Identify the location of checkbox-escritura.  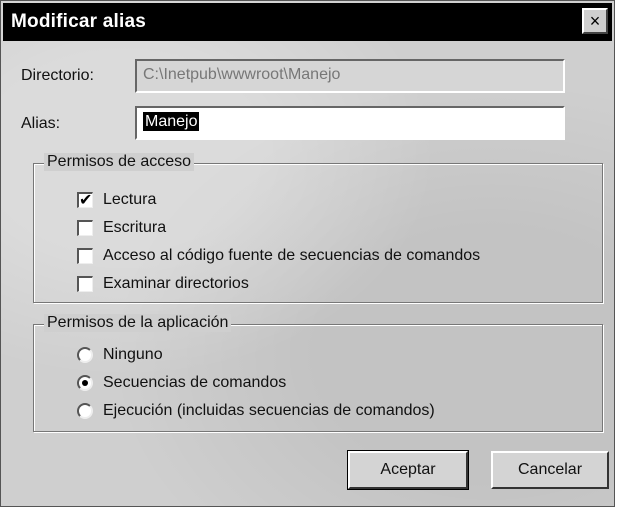
(85, 228).